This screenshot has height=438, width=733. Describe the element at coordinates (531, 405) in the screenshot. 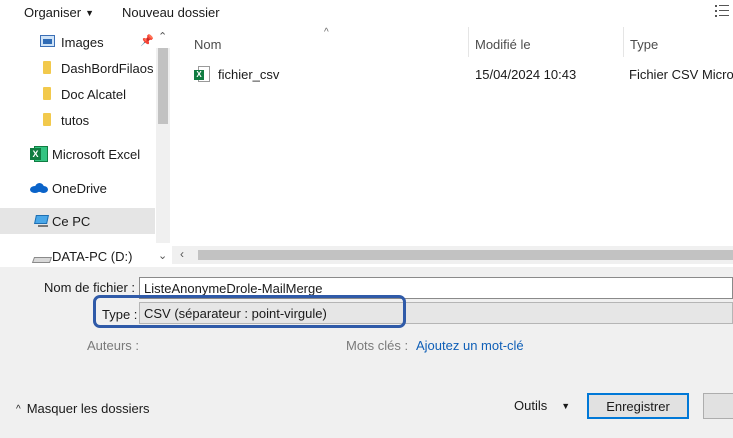

I see `tools-label: Outils` at that location.